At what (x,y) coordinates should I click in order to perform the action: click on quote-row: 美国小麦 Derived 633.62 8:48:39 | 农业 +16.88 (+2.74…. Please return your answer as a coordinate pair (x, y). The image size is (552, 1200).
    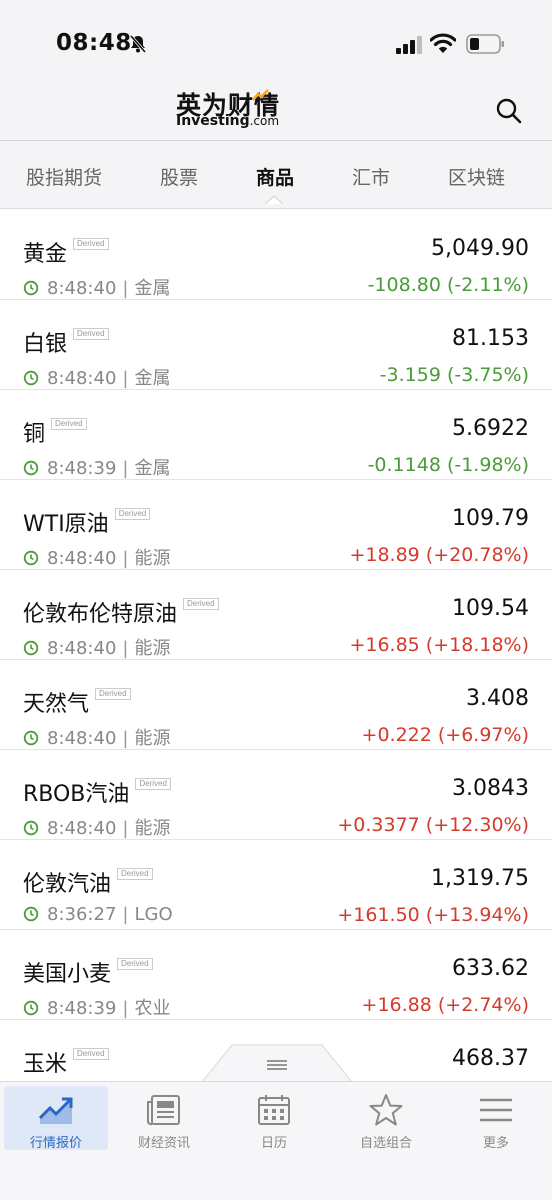
    Looking at the image, I should click on (276, 975).